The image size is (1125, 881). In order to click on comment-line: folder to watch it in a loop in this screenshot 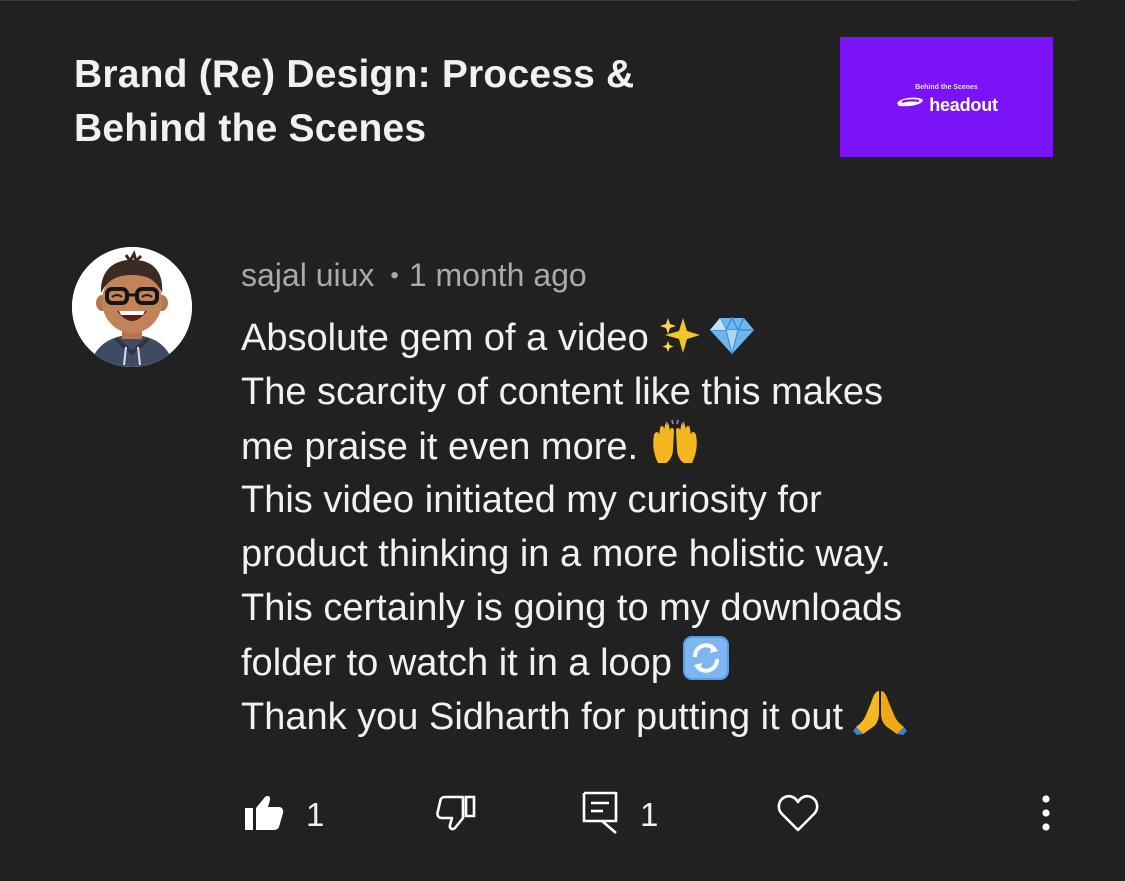, I will do `click(641, 662)`.